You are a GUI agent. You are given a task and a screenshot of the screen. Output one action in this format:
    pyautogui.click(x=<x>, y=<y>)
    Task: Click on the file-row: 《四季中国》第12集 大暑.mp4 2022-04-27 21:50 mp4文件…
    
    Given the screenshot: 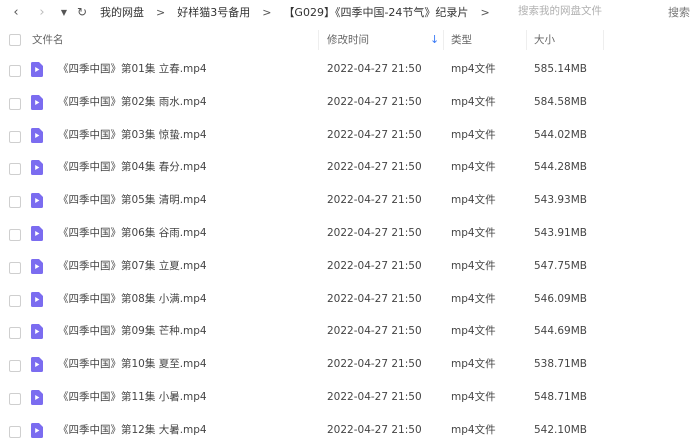 What is the action you would take?
    pyautogui.click(x=350, y=430)
    